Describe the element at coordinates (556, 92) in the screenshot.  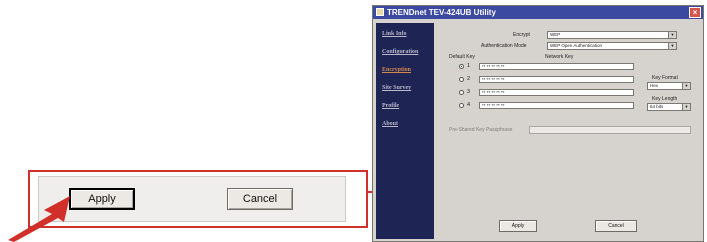
I see `key-3-input: ** ** ** ** **` at that location.